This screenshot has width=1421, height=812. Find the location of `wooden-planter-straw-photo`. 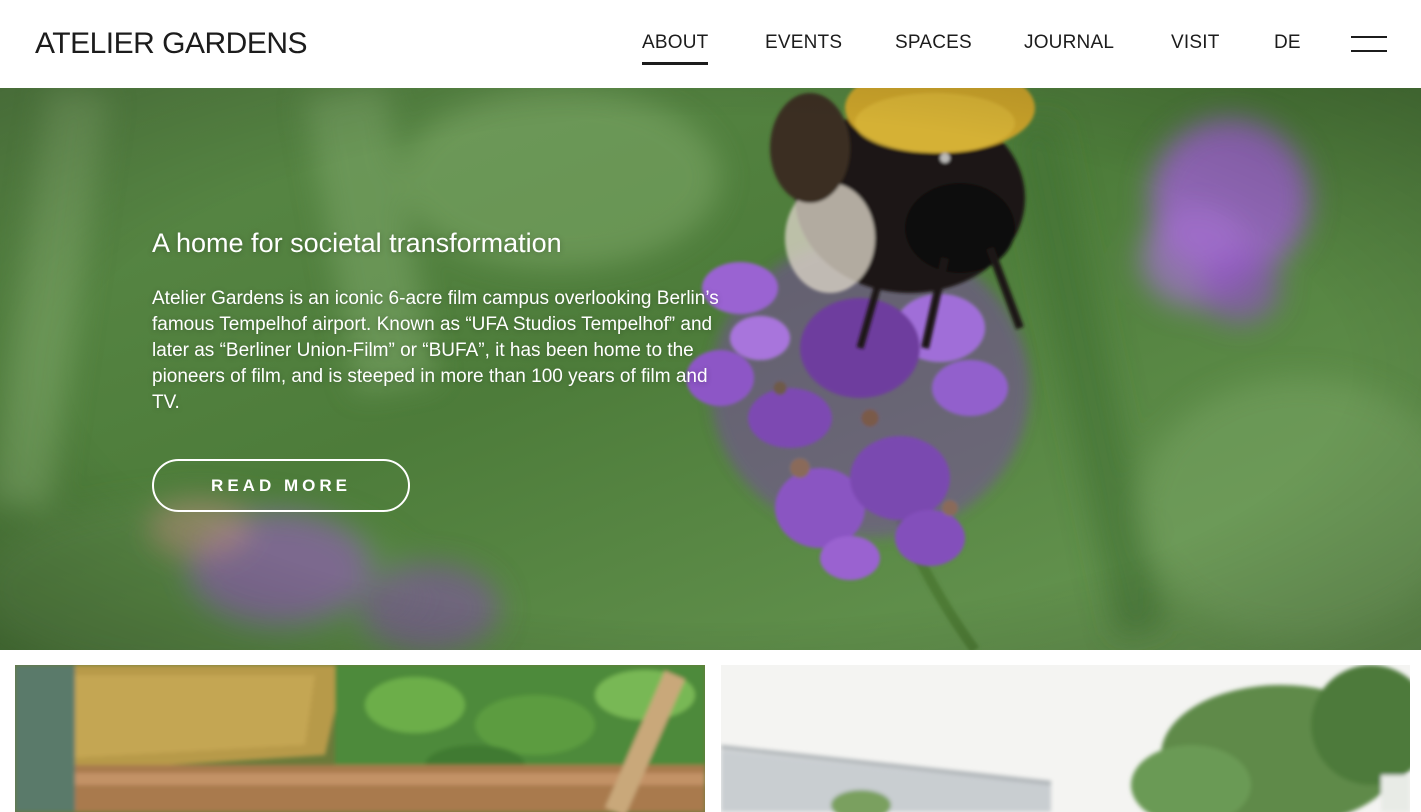

wooden-planter-straw-photo is located at coordinates (360, 738).